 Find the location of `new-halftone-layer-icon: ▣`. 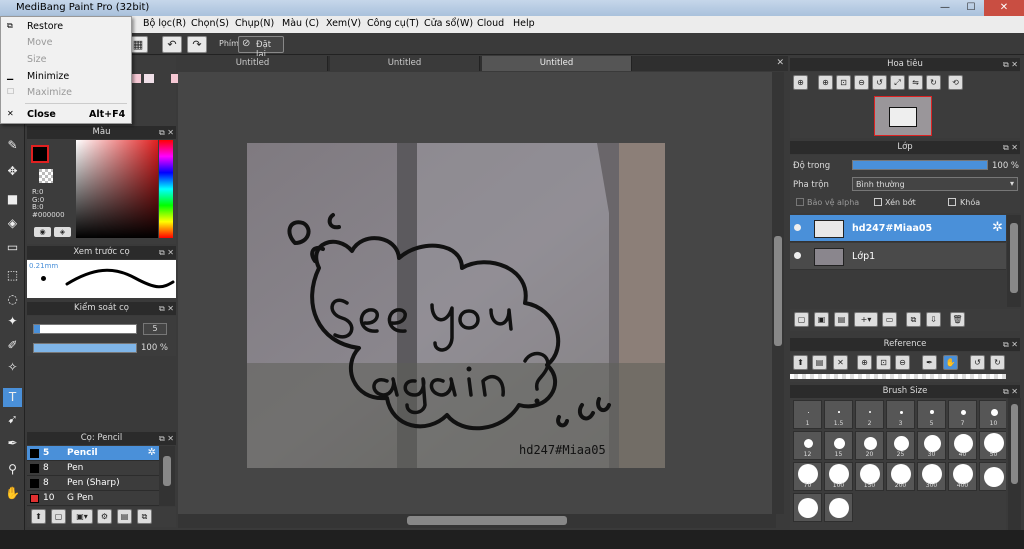

new-halftone-layer-icon: ▣ is located at coordinates (821, 319).